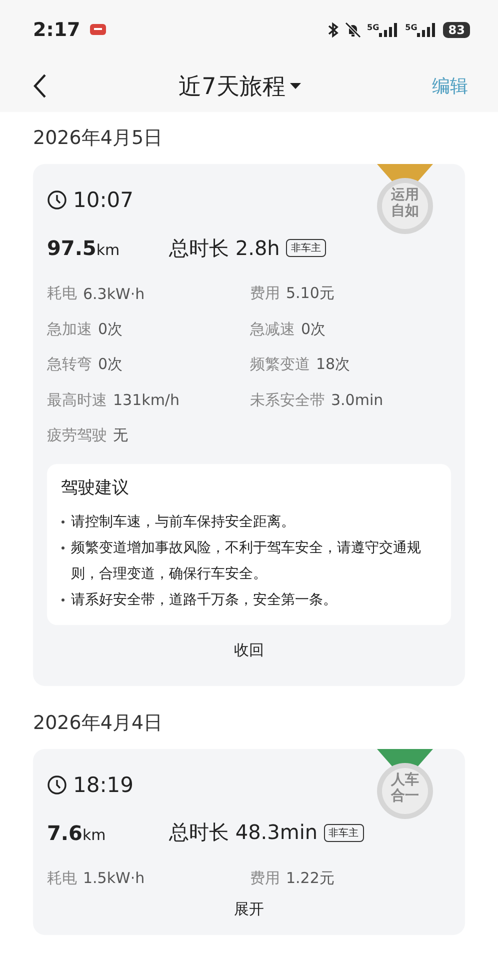 The width and height of the screenshot is (498, 960). Describe the element at coordinates (204, 600) in the screenshot. I see `advice-text: 请系好安全带，道路千万条，安全第一条。` at that location.